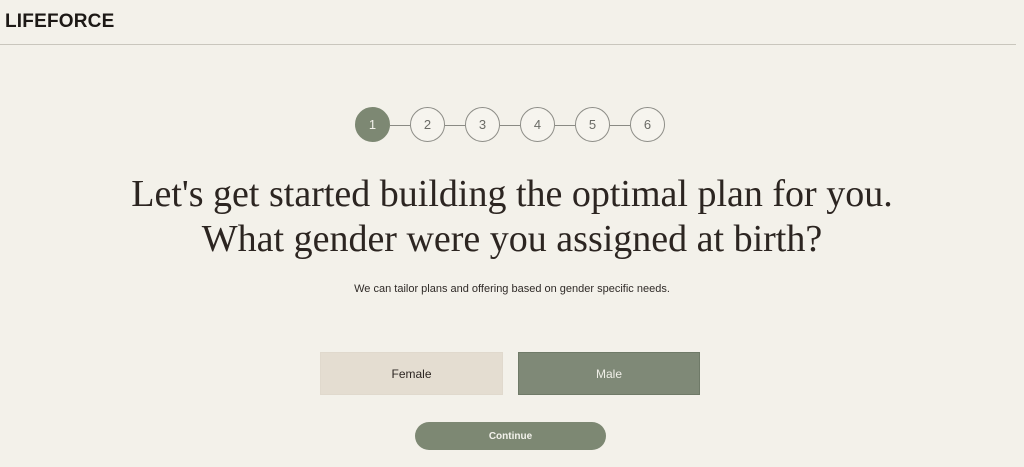 This screenshot has height=467, width=1024. I want to click on heading-line-2: What gender were you assigned at birth?, so click(512, 239).